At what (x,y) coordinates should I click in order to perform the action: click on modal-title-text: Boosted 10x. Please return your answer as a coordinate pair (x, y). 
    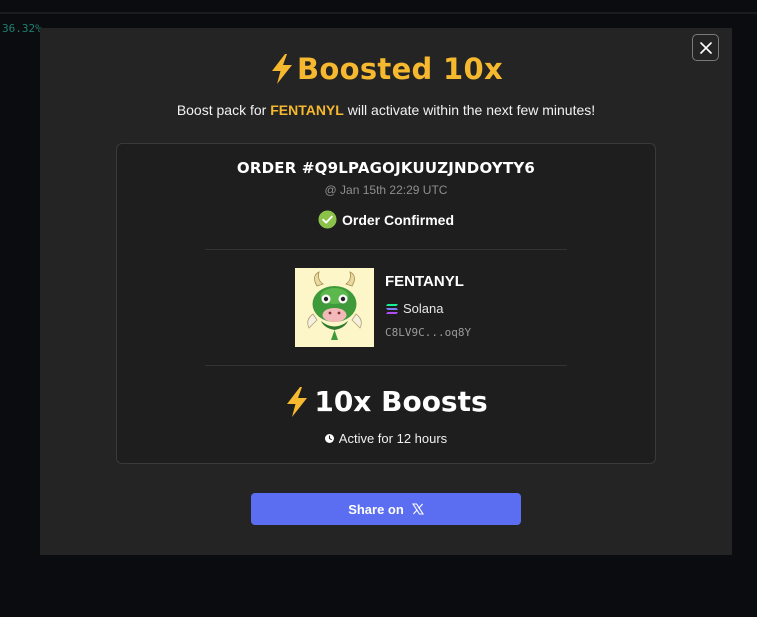
    Looking at the image, I should click on (400, 69).